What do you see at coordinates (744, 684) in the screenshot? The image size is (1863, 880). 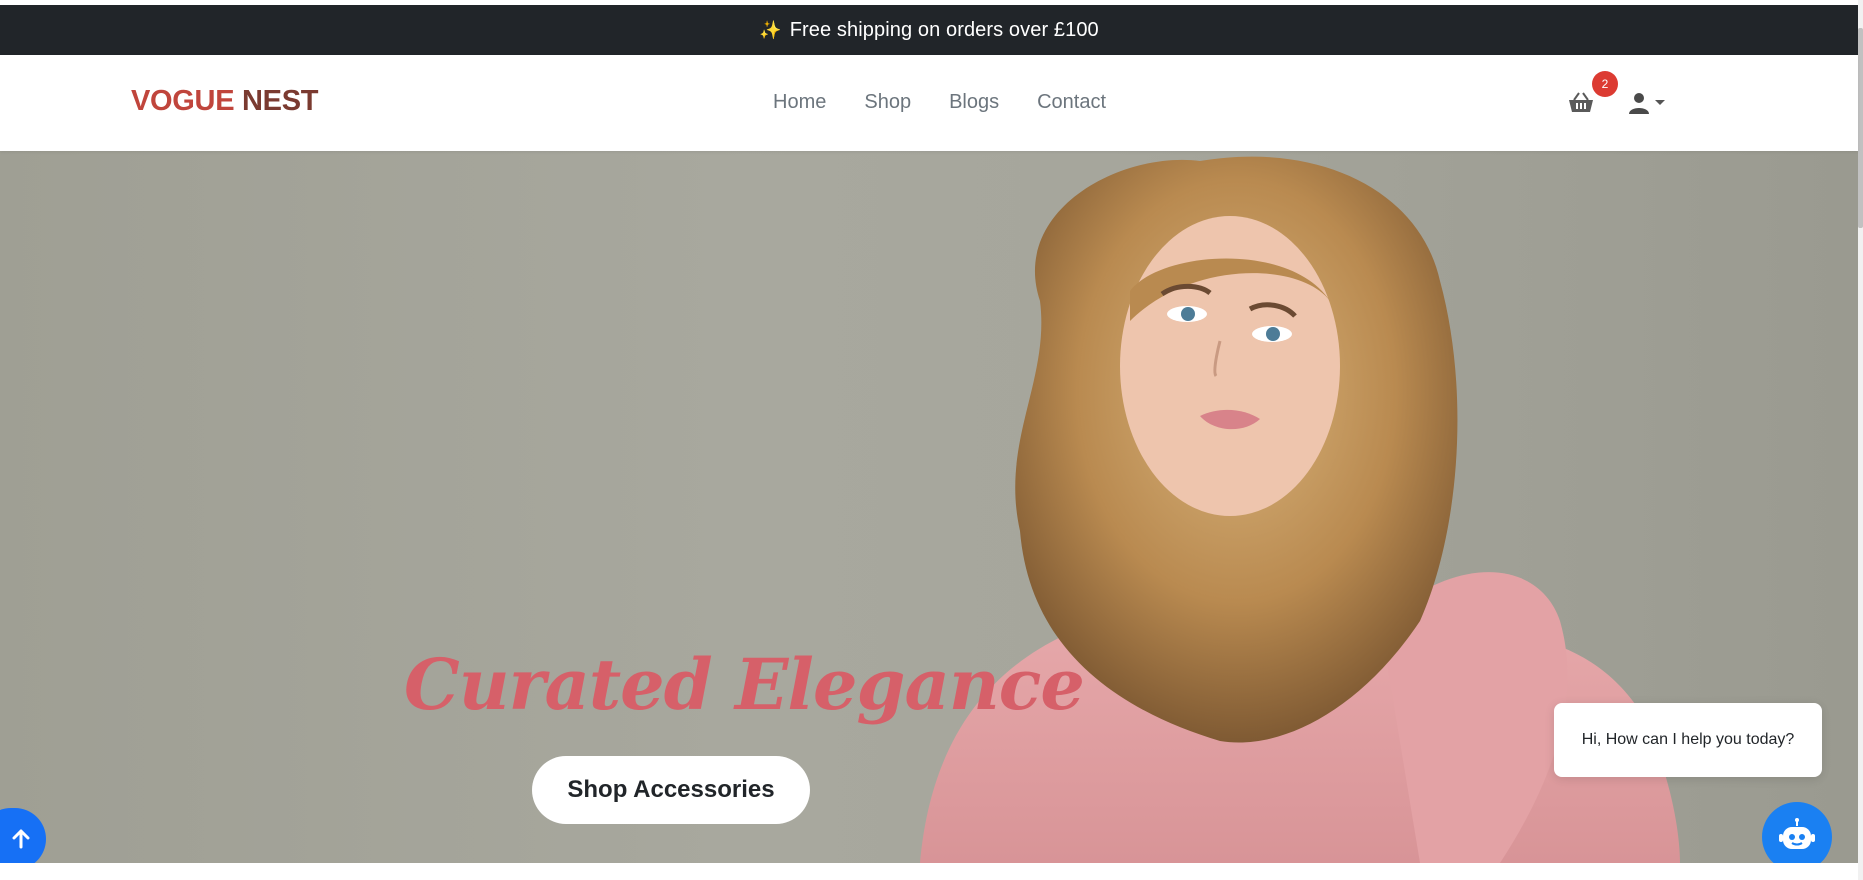 I see `hero-title: Curated Elegance` at bounding box center [744, 684].